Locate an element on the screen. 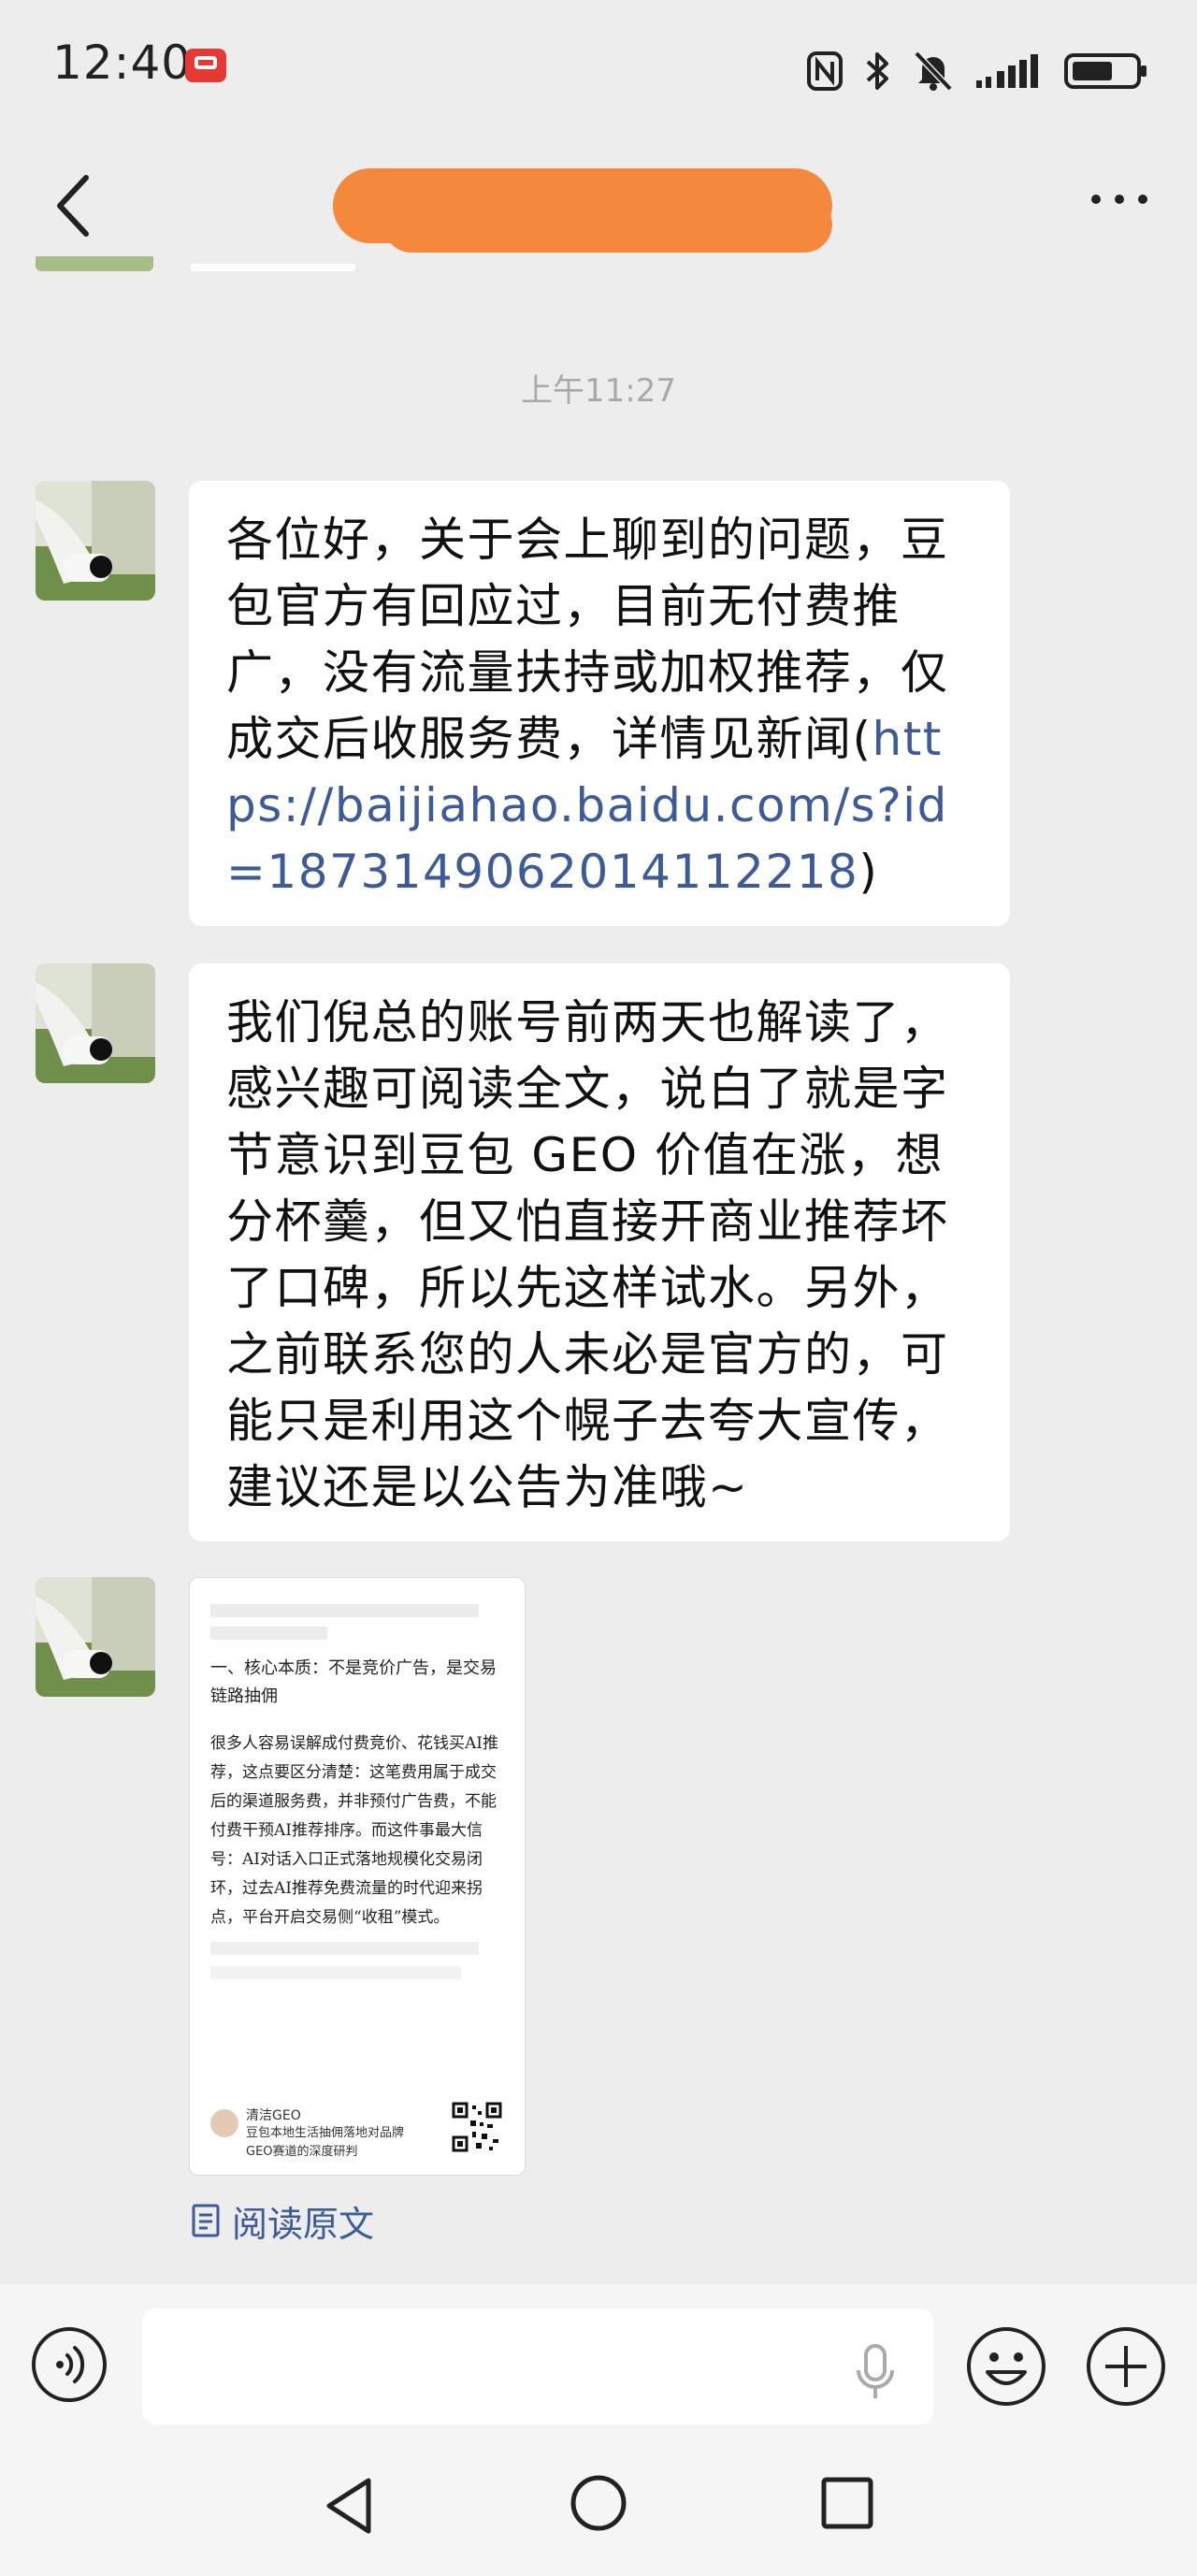 The image size is (1197, 2576). card-heading: 一、核心本质：不是竞价广告，是交易链路抽佣 is located at coordinates (353, 1682).